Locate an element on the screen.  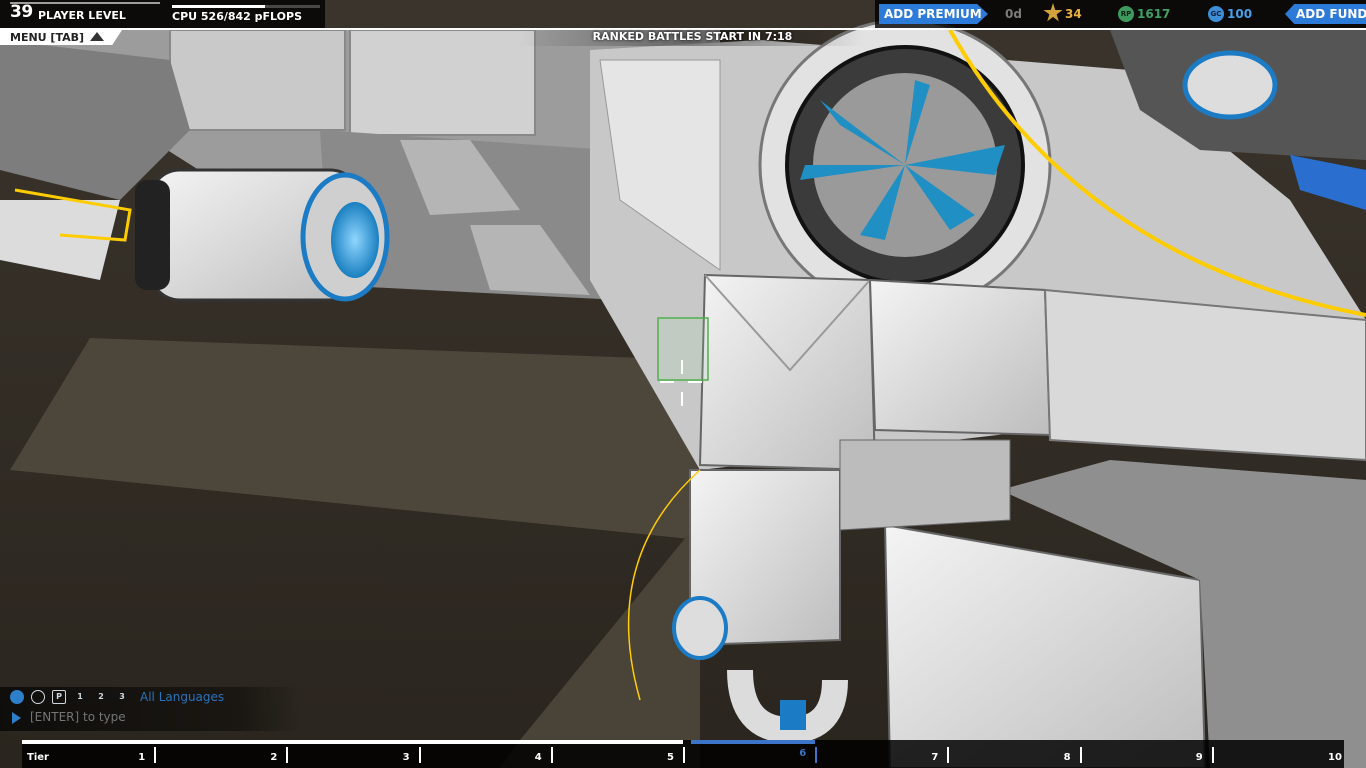
cosmetic-credits-value: 100 is located at coordinates (1240, 14).